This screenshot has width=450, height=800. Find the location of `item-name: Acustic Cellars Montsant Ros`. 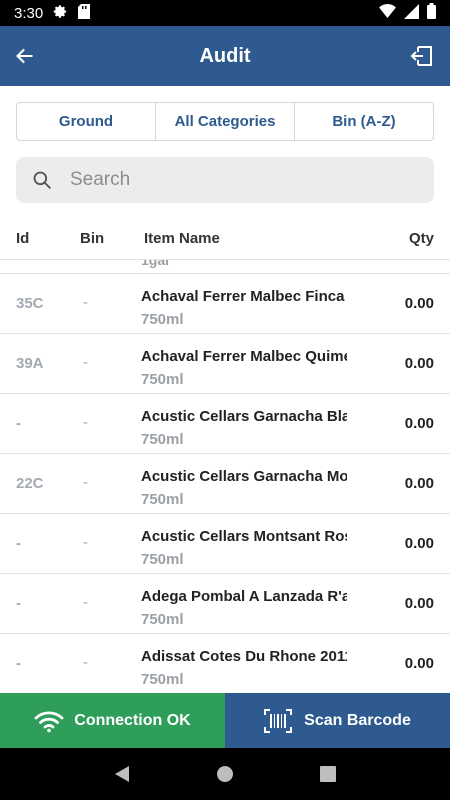

item-name: Acustic Cellars Montsant Ros is located at coordinates (244, 536).